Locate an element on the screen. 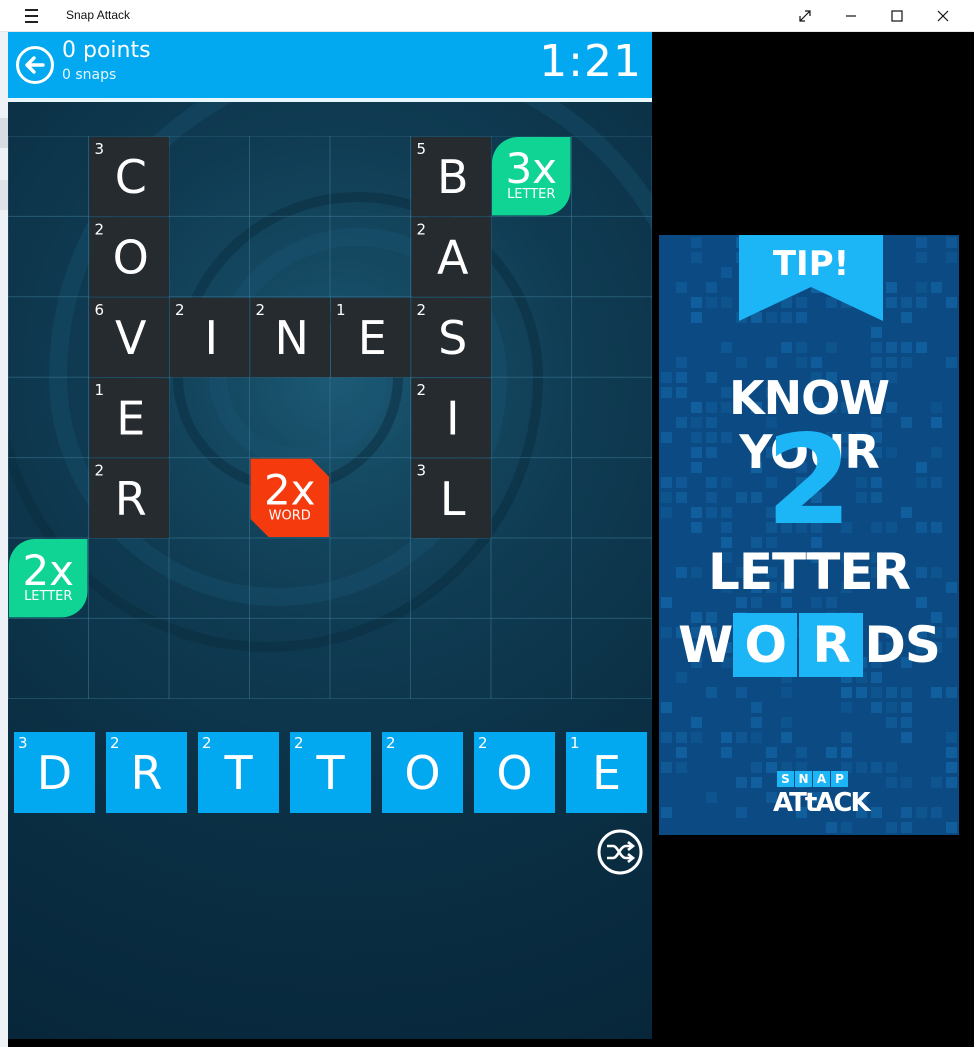  rack-tile: 3D is located at coordinates (54, 772).